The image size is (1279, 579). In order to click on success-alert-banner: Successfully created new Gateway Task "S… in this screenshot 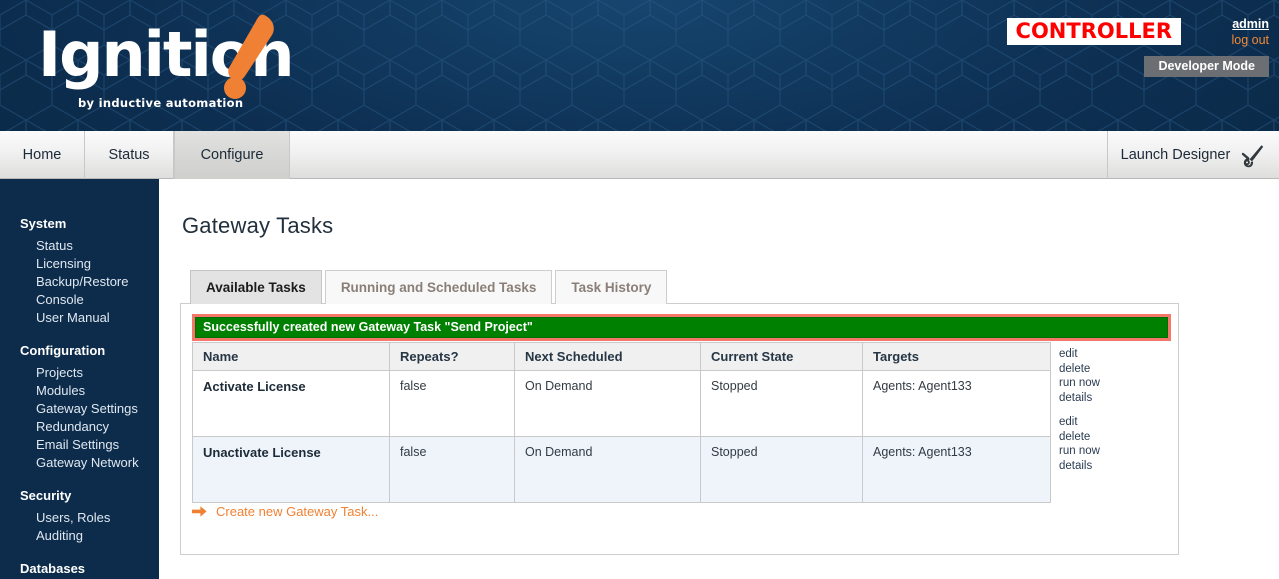, I will do `click(681, 327)`.